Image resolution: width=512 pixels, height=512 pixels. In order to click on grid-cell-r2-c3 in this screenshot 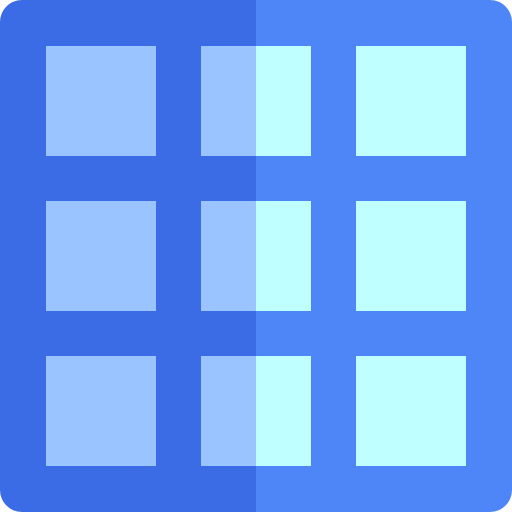, I will do `click(411, 256)`.